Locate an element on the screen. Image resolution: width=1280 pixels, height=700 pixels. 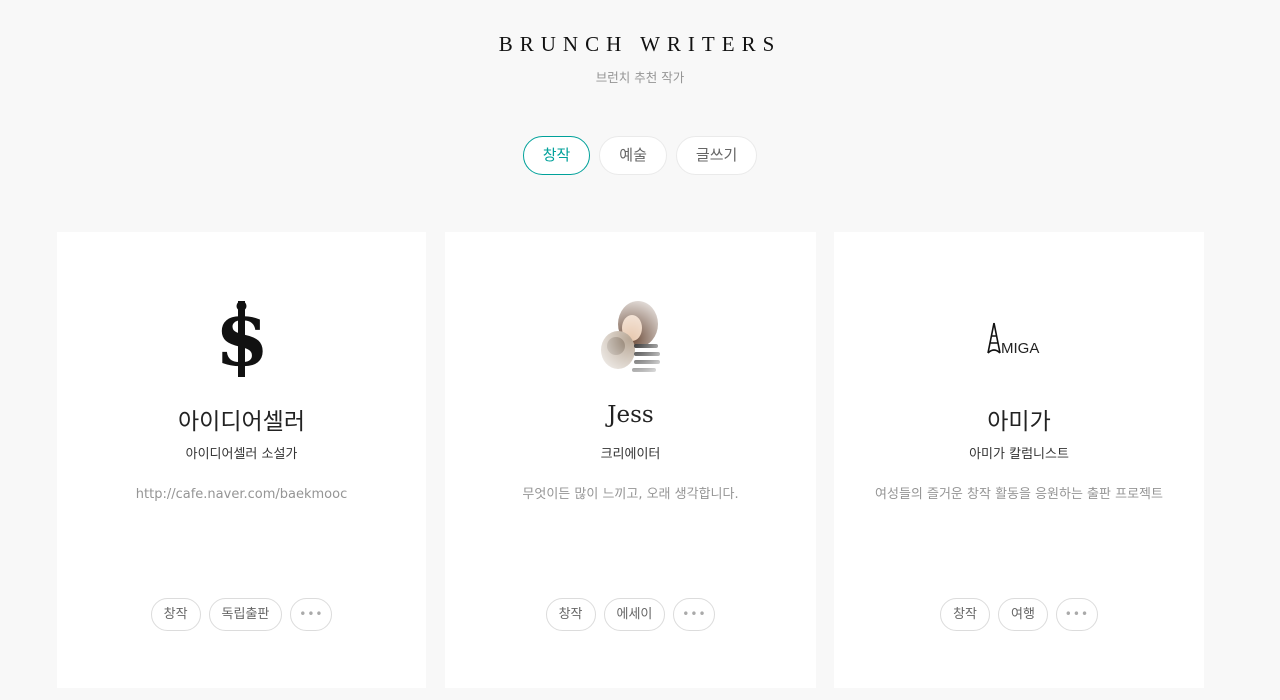
tag-chip: 여행 is located at coordinates (1023, 614).